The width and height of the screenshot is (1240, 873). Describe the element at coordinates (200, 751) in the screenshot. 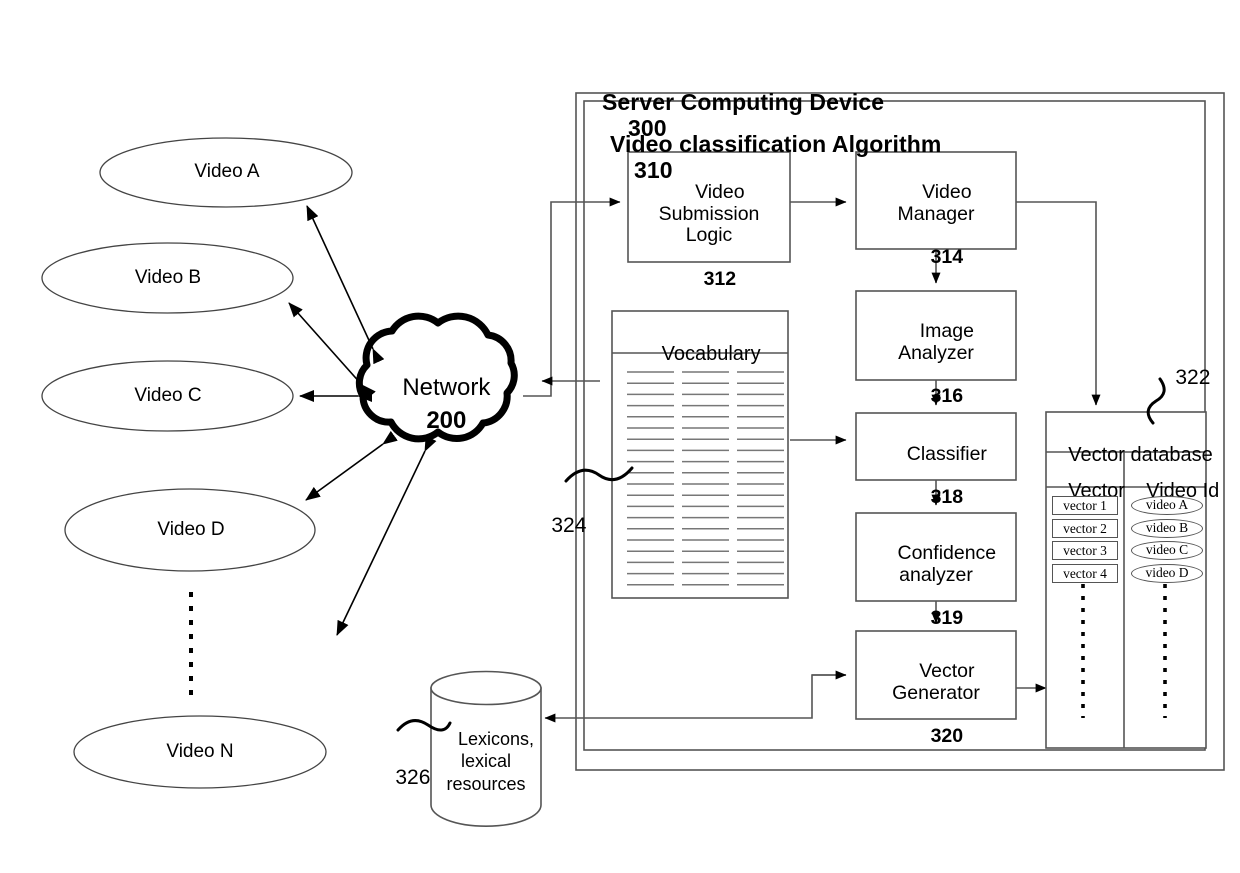

I see `video-n-label: Video N` at that location.